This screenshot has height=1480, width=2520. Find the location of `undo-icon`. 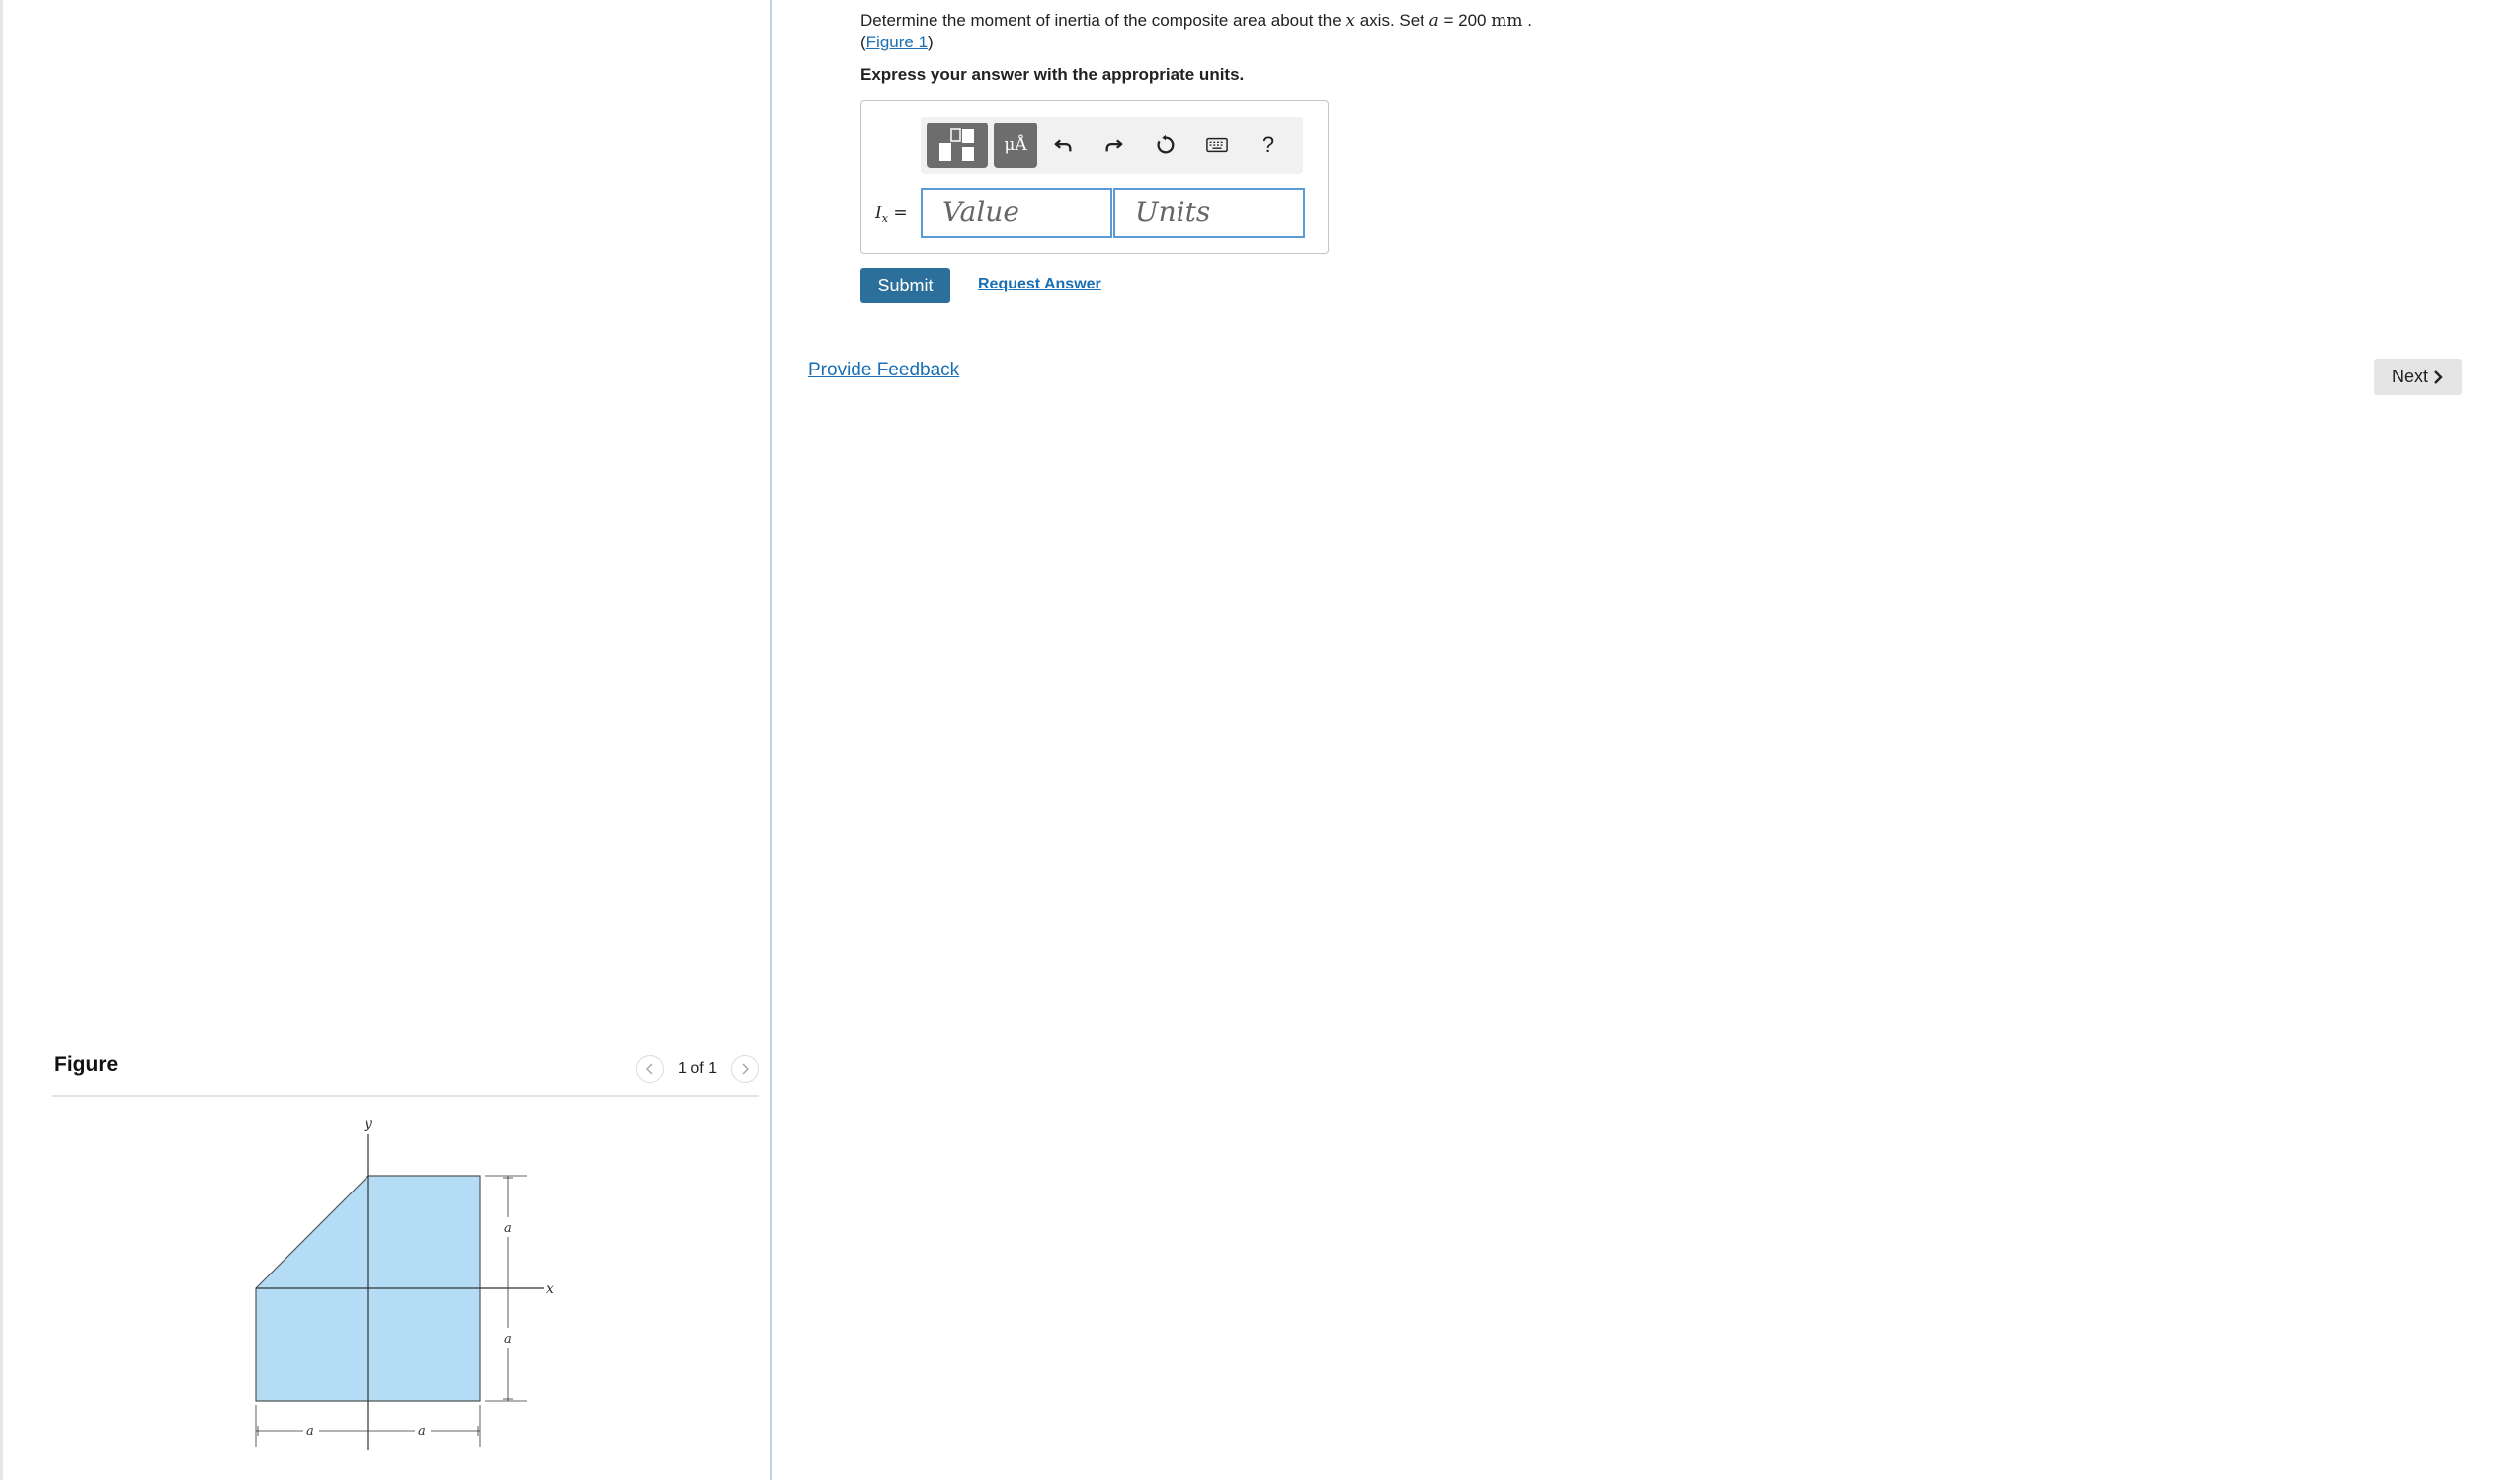

undo-icon is located at coordinates (1063, 145).